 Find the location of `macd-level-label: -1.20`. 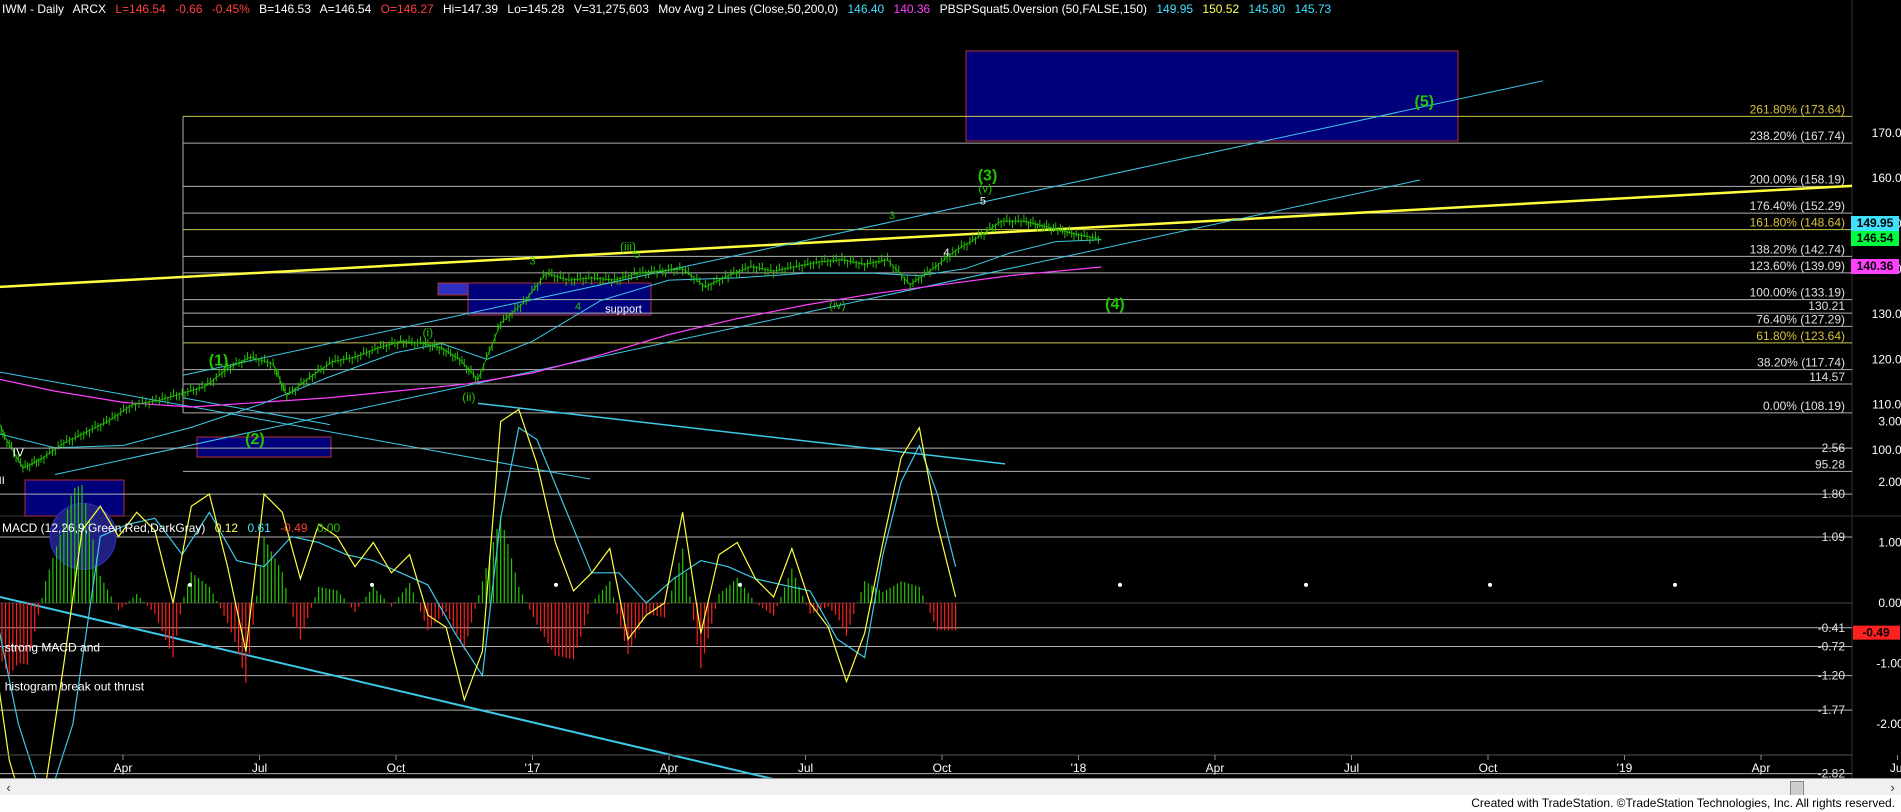

macd-level-label: -1.20 is located at coordinates (1832, 676).